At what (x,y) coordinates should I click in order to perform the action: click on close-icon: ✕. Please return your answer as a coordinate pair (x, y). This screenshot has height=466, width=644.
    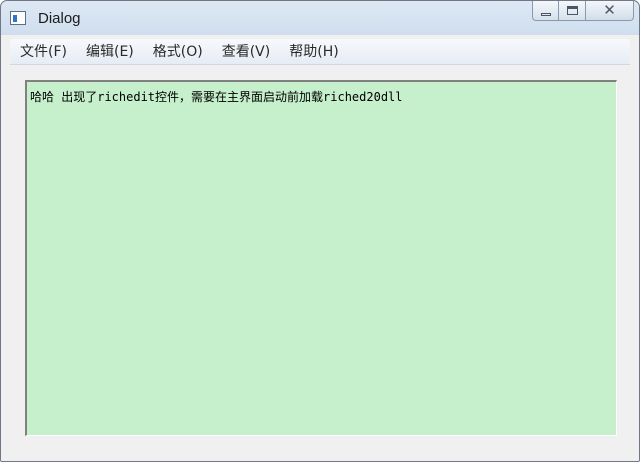
    Looking at the image, I should click on (609, 10).